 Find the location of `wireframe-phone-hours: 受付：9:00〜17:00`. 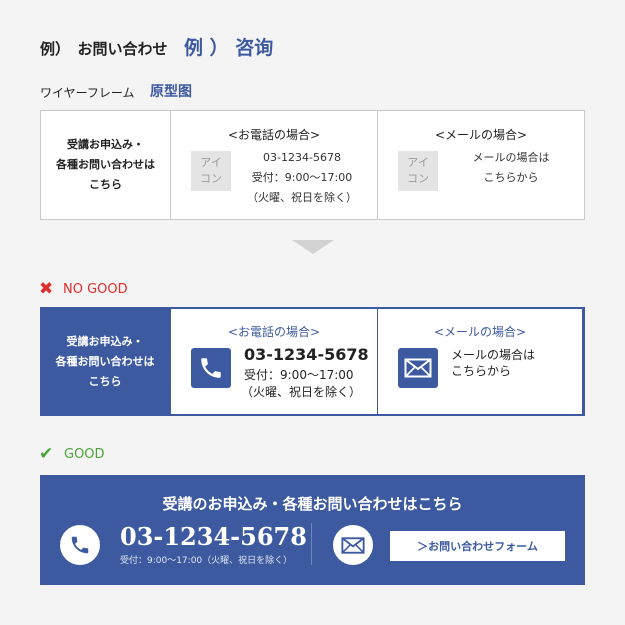

wireframe-phone-hours: 受付：9:00〜17:00 is located at coordinates (302, 177).